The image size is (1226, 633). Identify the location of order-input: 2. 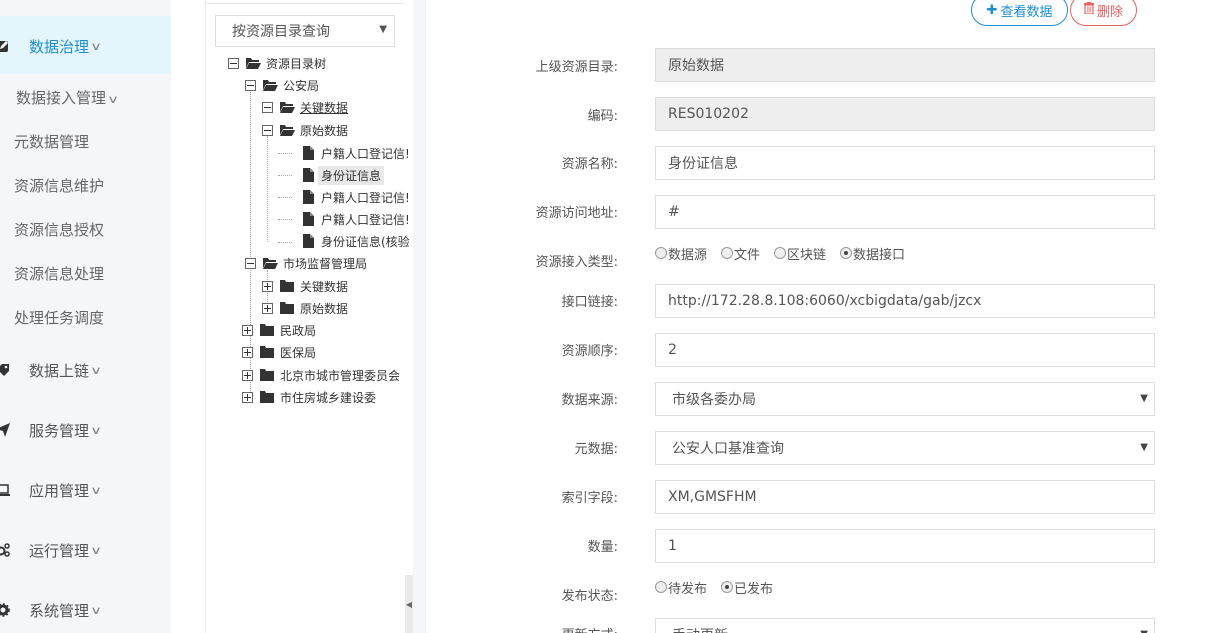
(905, 350).